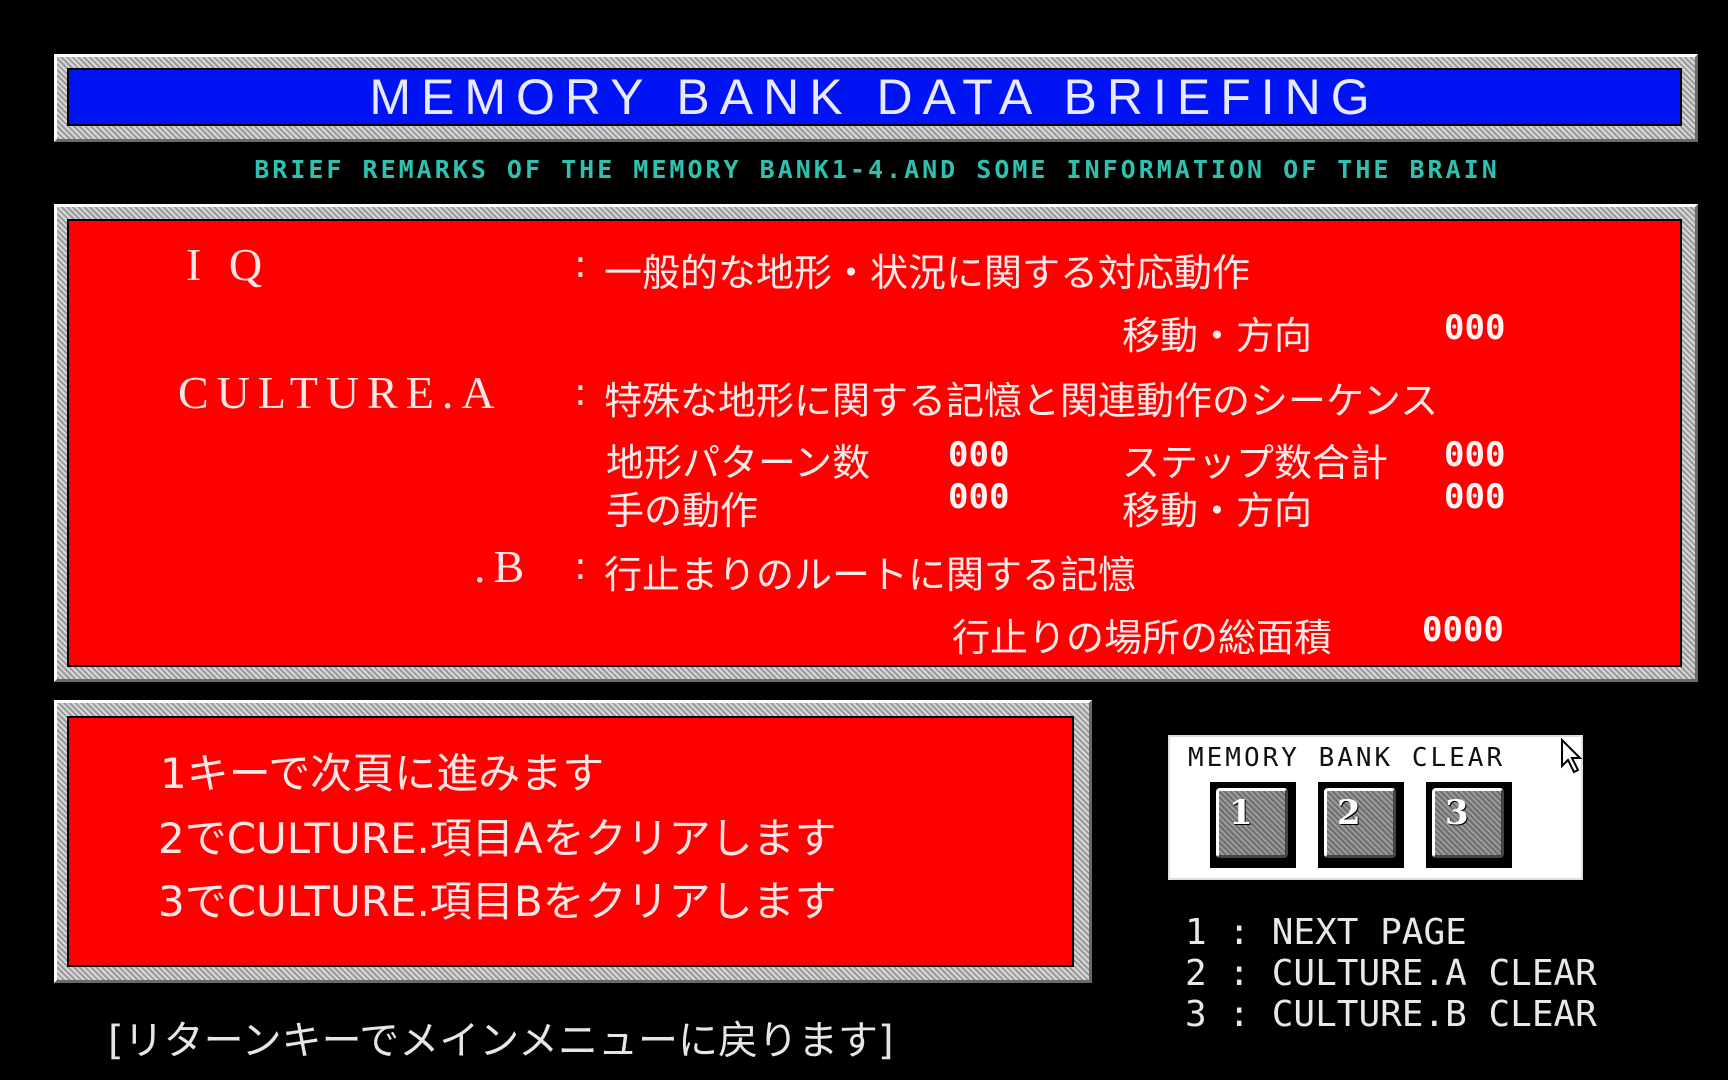  Describe the element at coordinates (1572, 756) in the screenshot. I see `mouse-cursor-icon` at that location.